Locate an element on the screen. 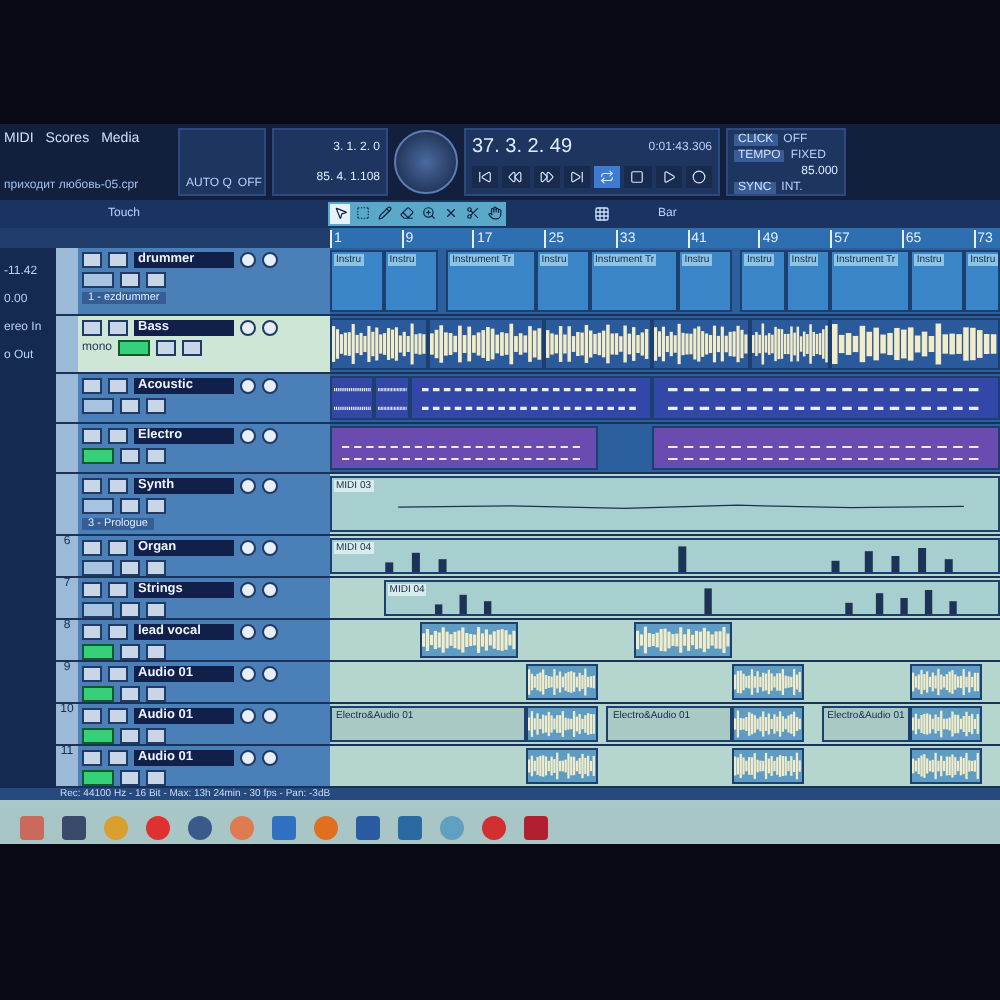 This screenshot has width=1000, height=1000. record-button is located at coordinates (698, 177).